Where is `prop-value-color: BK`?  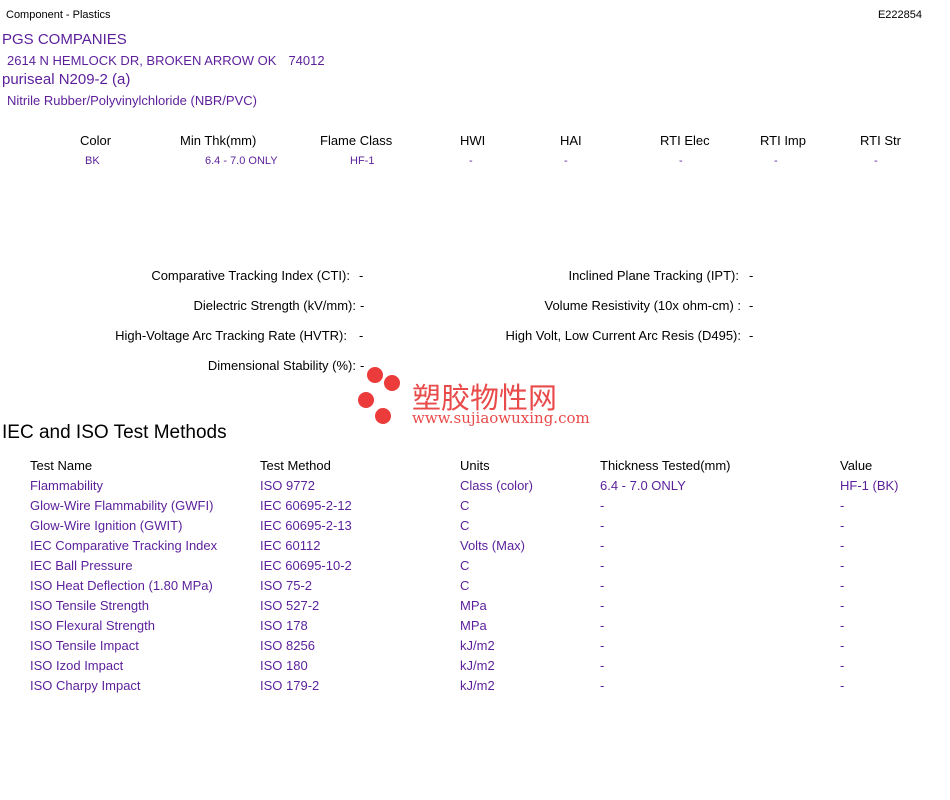 prop-value-color: BK is located at coordinates (92, 161).